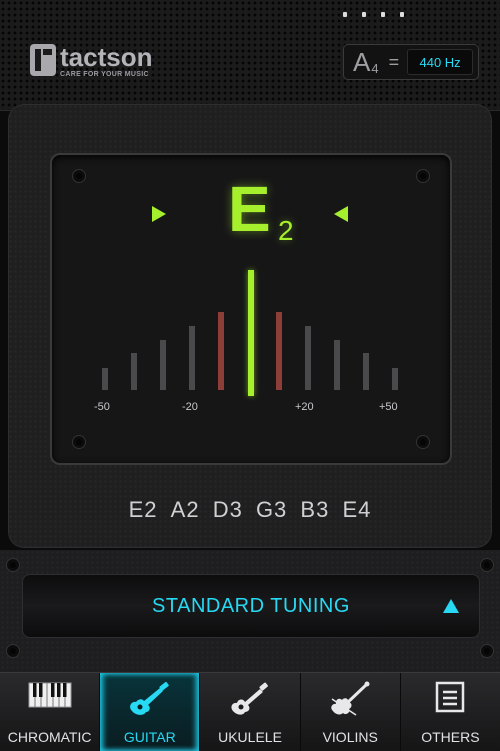  I want to click on status-dots, so click(373, 14).